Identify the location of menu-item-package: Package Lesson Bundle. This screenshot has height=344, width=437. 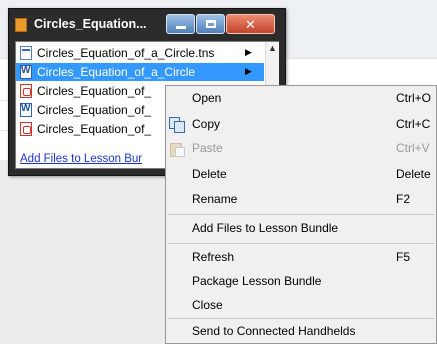
(301, 282).